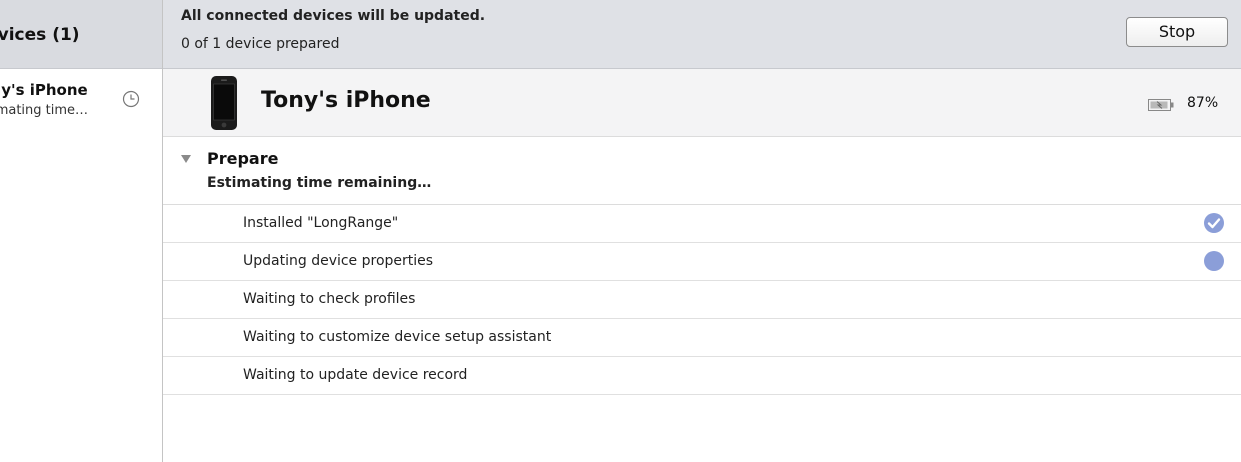 This screenshot has height=462, width=1241. What do you see at coordinates (346, 100) in the screenshot?
I see `device-name: Tony's iPhone` at bounding box center [346, 100].